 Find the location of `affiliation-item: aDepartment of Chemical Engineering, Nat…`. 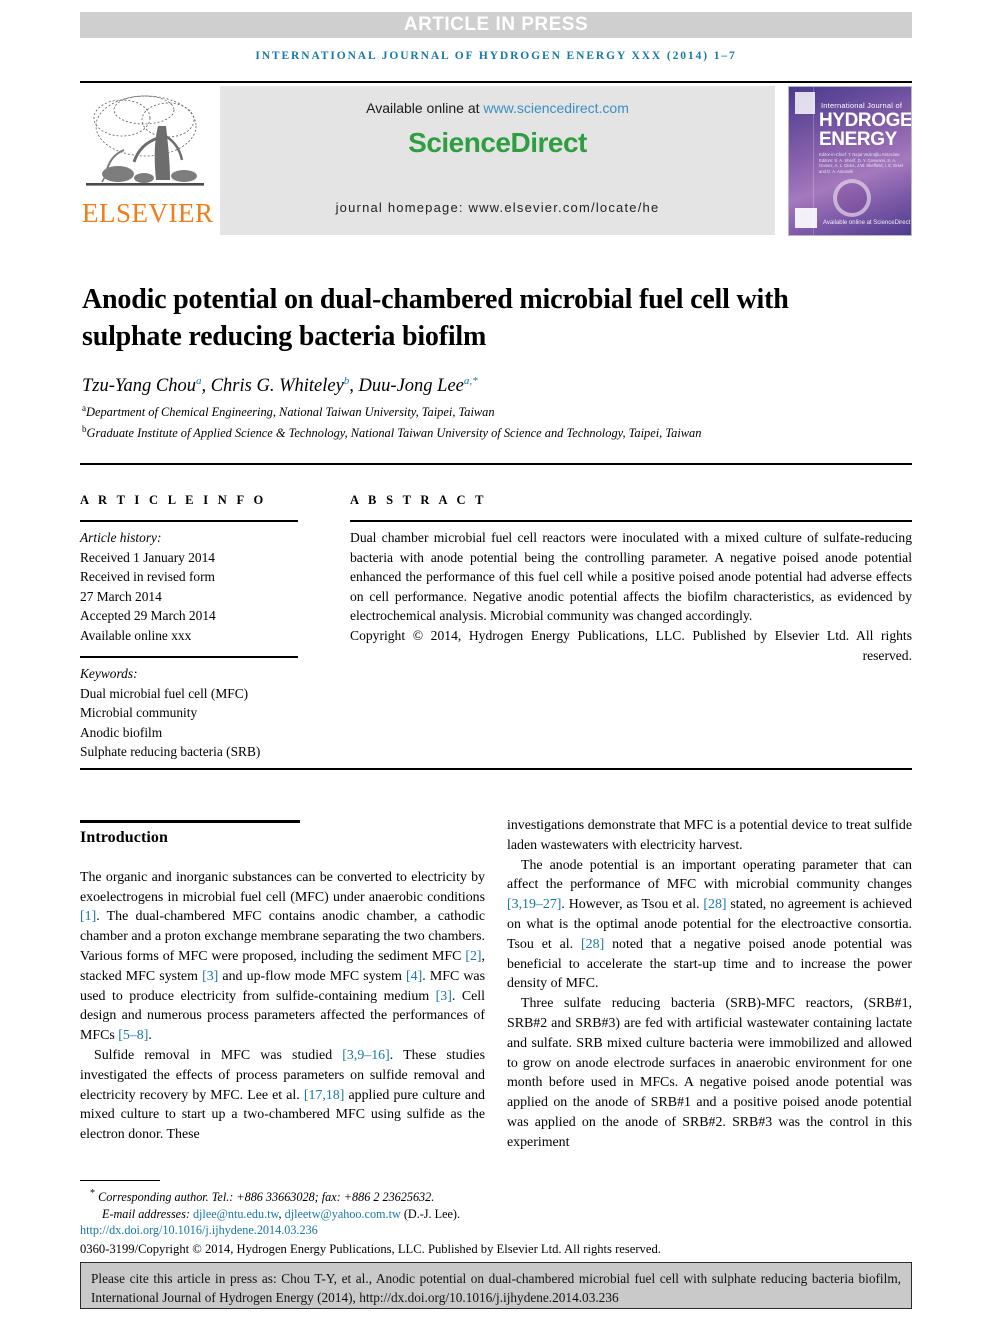

affiliation-item: aDepartment of Chemical Engineering, Nat… is located at coordinates (477, 410).